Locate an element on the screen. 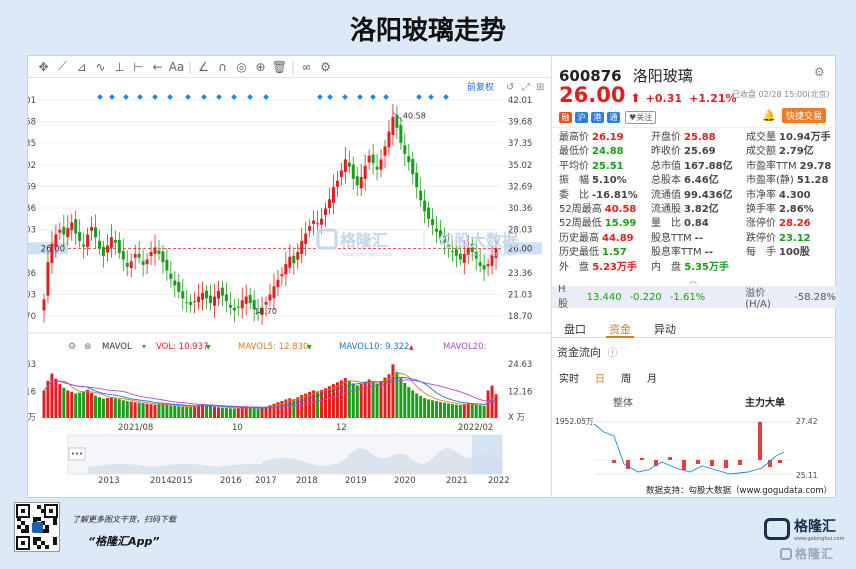  collapse-chevron-icon: ︿ is located at coordinates (693, 280).